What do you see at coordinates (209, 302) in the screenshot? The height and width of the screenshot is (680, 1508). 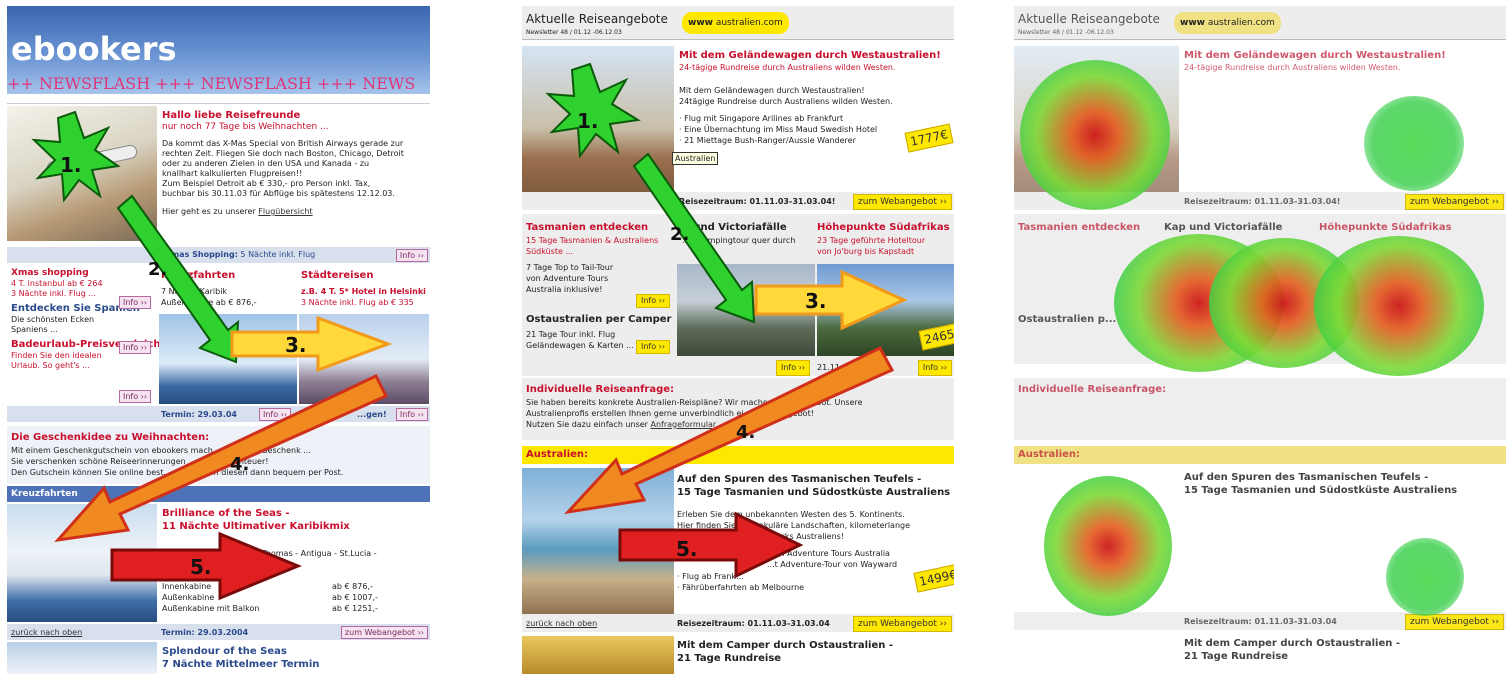 I see `cruise-line2: Außenkabine ab € 876,-` at bounding box center [209, 302].